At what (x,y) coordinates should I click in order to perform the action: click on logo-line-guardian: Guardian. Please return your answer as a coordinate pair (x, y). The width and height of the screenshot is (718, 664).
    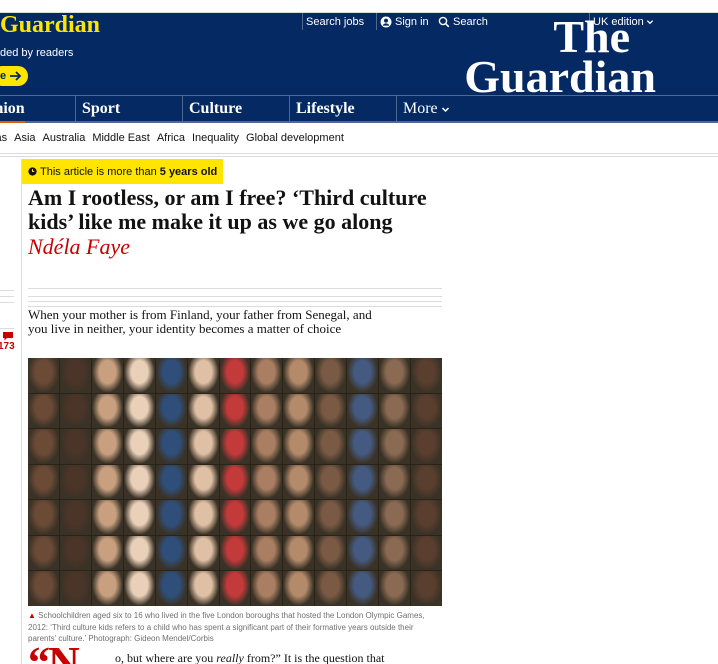
    Looking at the image, I should click on (560, 76).